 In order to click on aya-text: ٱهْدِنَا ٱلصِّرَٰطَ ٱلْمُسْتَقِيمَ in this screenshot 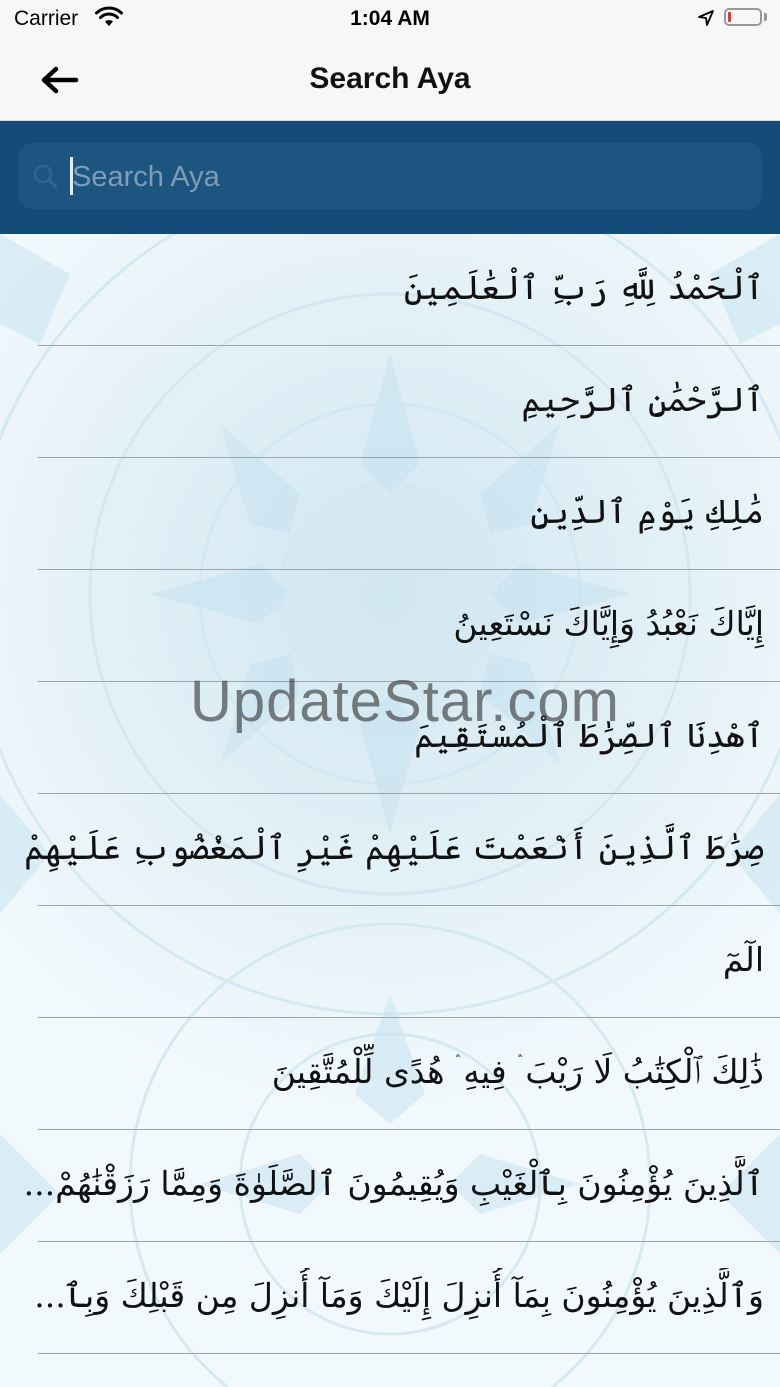, I will do `click(589, 735)`.